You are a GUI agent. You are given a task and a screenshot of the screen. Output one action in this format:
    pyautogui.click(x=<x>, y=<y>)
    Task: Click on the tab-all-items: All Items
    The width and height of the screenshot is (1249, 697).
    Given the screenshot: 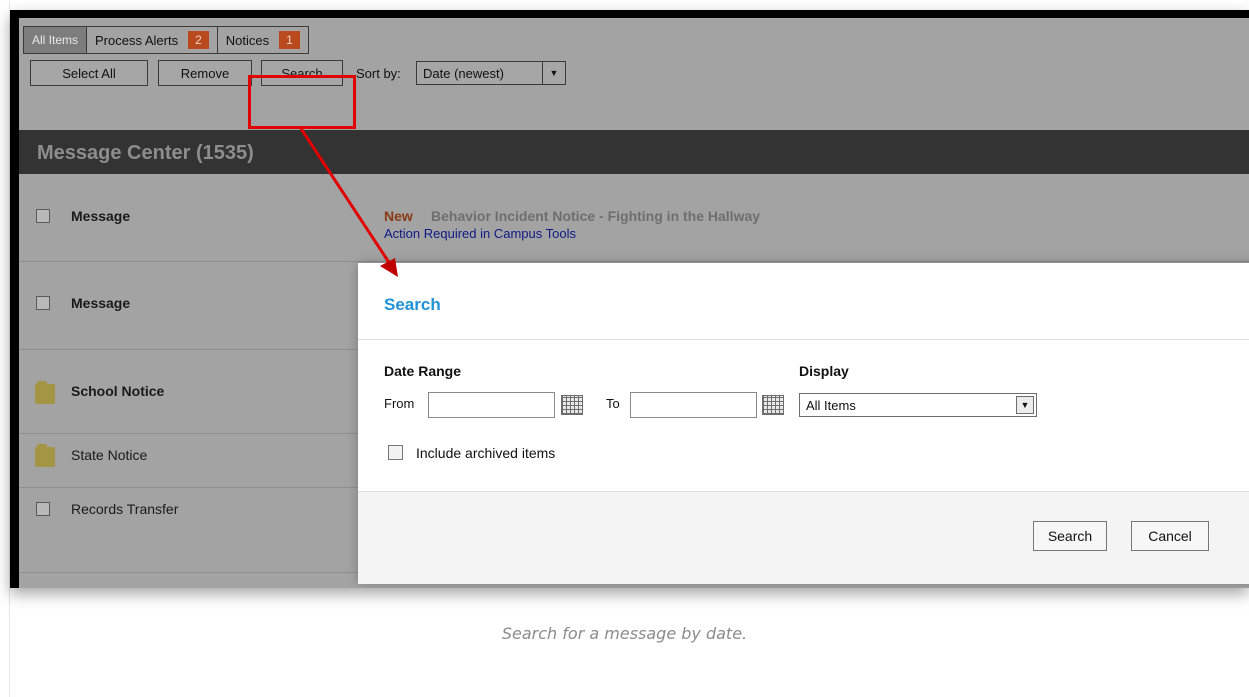 What is the action you would take?
    pyautogui.click(x=56, y=40)
    